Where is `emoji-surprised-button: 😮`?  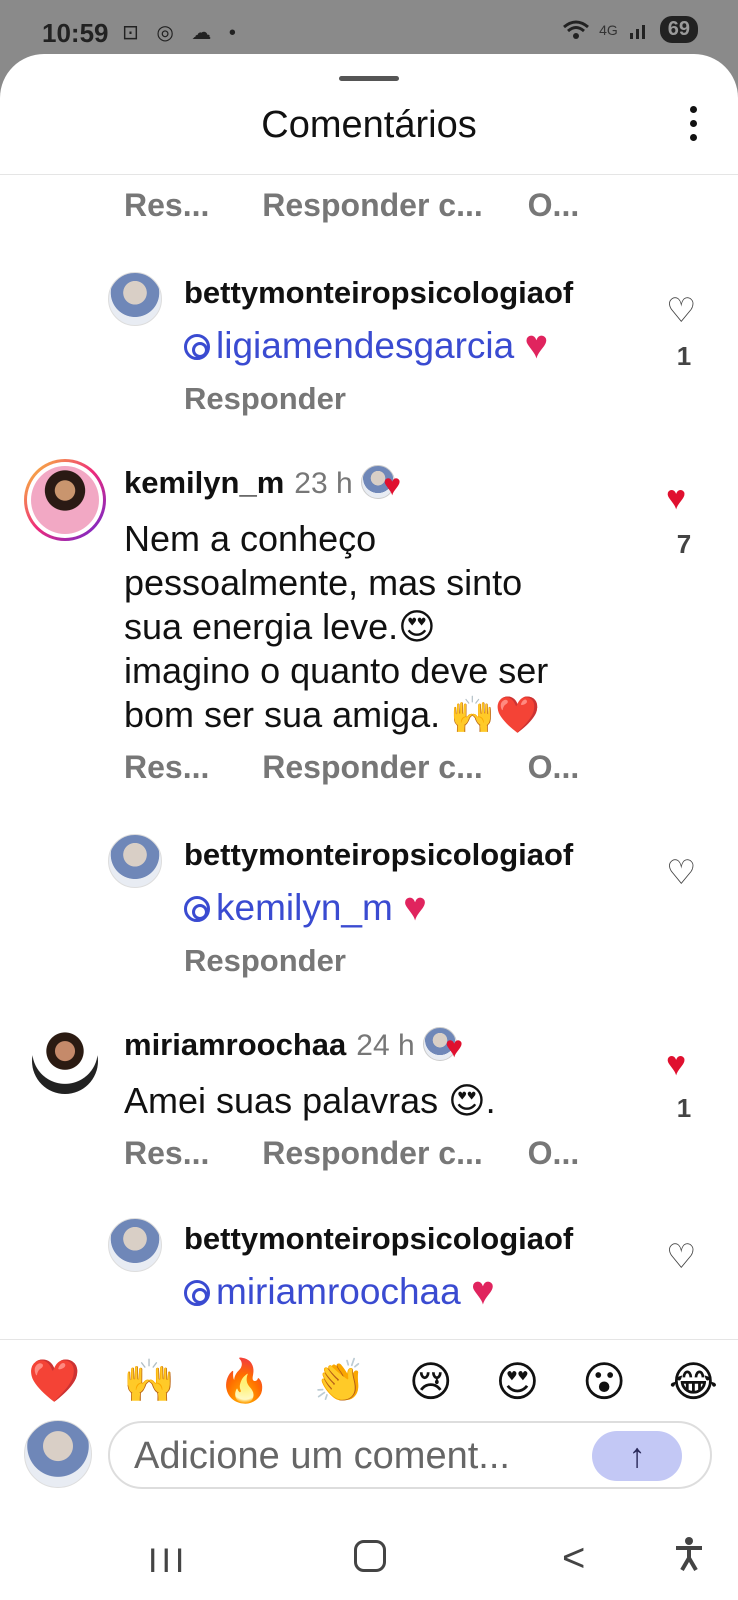 emoji-surprised-button: 😮 is located at coordinates (604, 1381).